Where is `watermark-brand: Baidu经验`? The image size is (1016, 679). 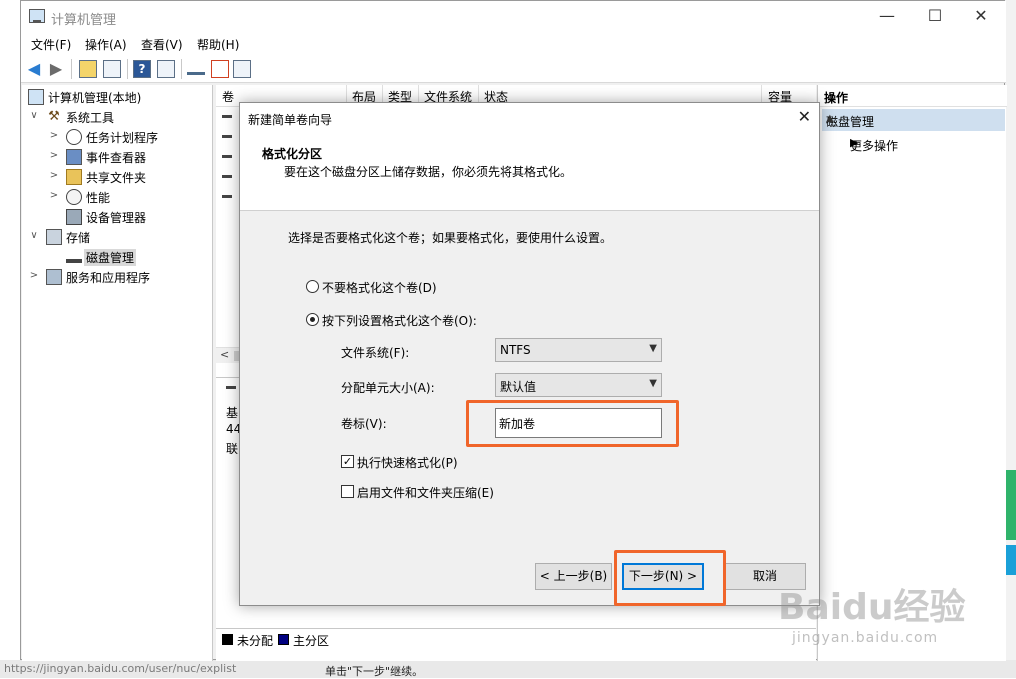 watermark-brand: Baidu经验 is located at coordinates (872, 607).